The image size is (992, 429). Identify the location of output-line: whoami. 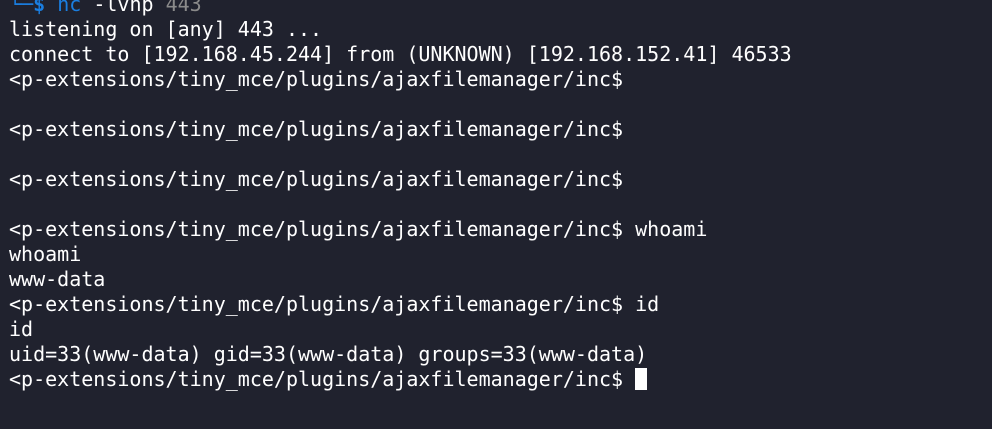
(45, 254).